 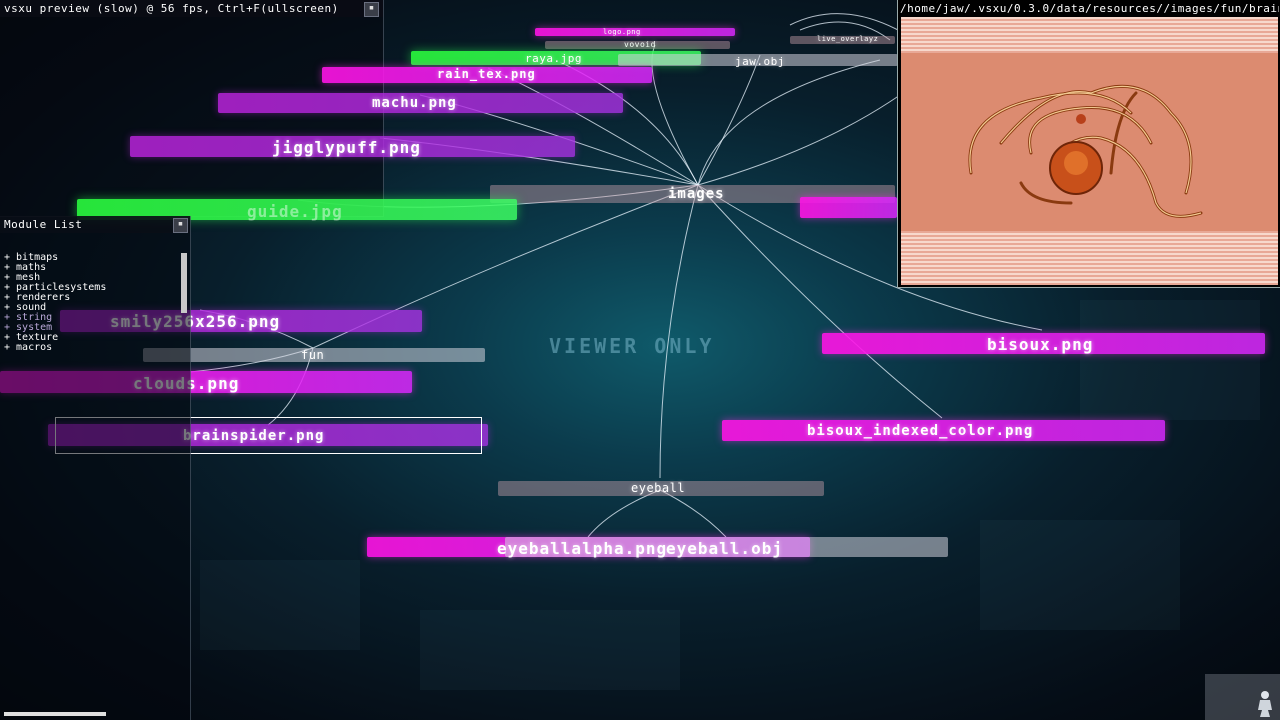 What do you see at coordinates (1040, 344) in the screenshot?
I see `node-label-bisoux: bisoux.png` at bounding box center [1040, 344].